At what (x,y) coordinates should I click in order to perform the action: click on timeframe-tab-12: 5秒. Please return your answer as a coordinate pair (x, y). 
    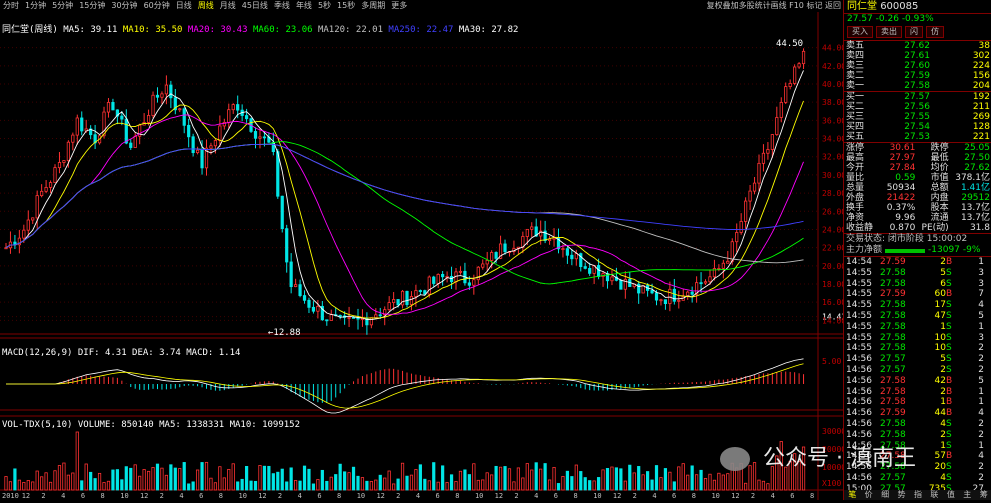
    Looking at the image, I should click on (324, 6).